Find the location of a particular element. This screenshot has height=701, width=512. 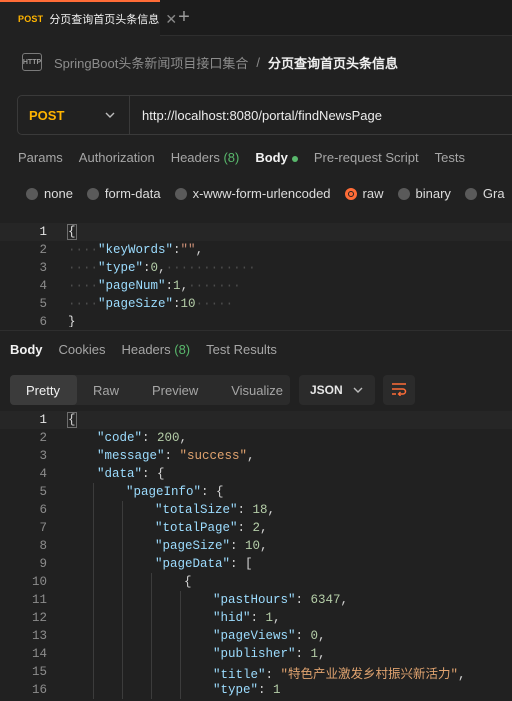

tab-title: 分页查询首页头条信息 is located at coordinates (104, 20).